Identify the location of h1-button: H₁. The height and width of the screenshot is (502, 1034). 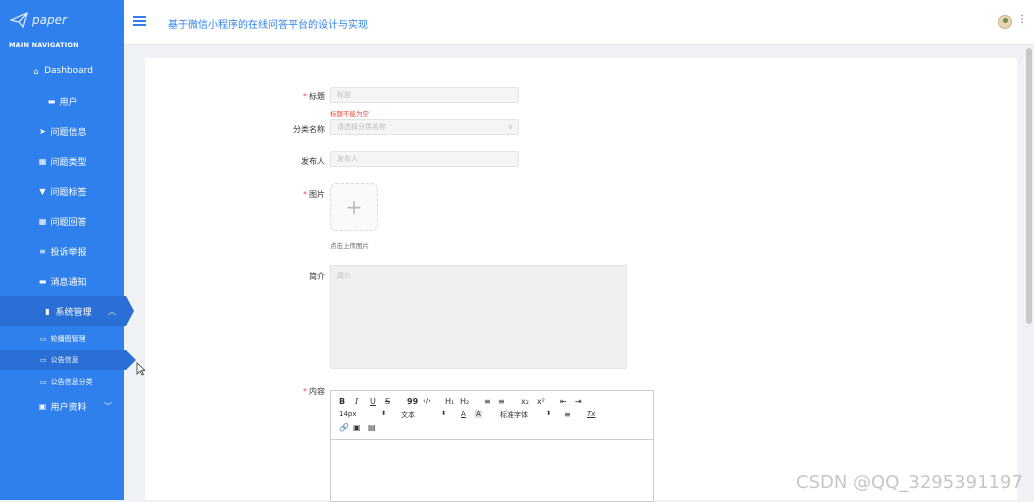
(449, 401).